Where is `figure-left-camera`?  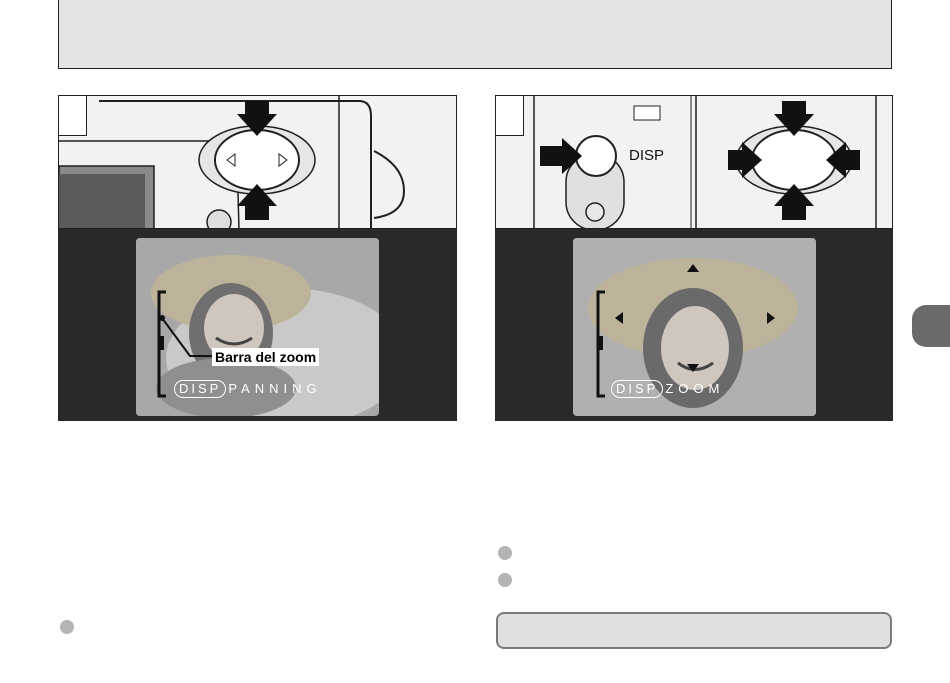
figure-left-camera is located at coordinates (257, 162).